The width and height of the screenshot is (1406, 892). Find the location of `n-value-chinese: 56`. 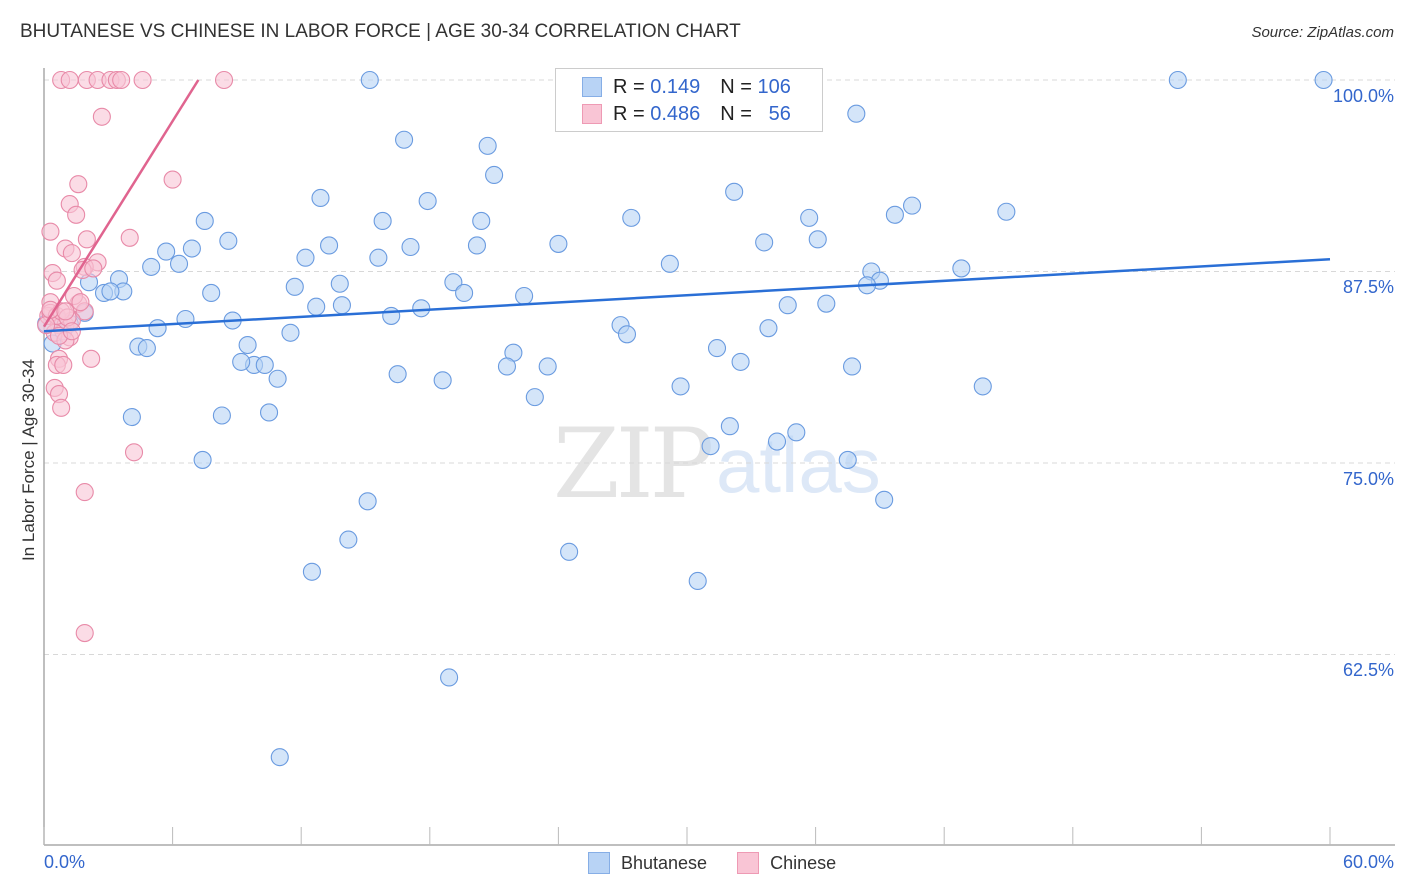

n-value-chinese: 56 is located at coordinates (779, 113).